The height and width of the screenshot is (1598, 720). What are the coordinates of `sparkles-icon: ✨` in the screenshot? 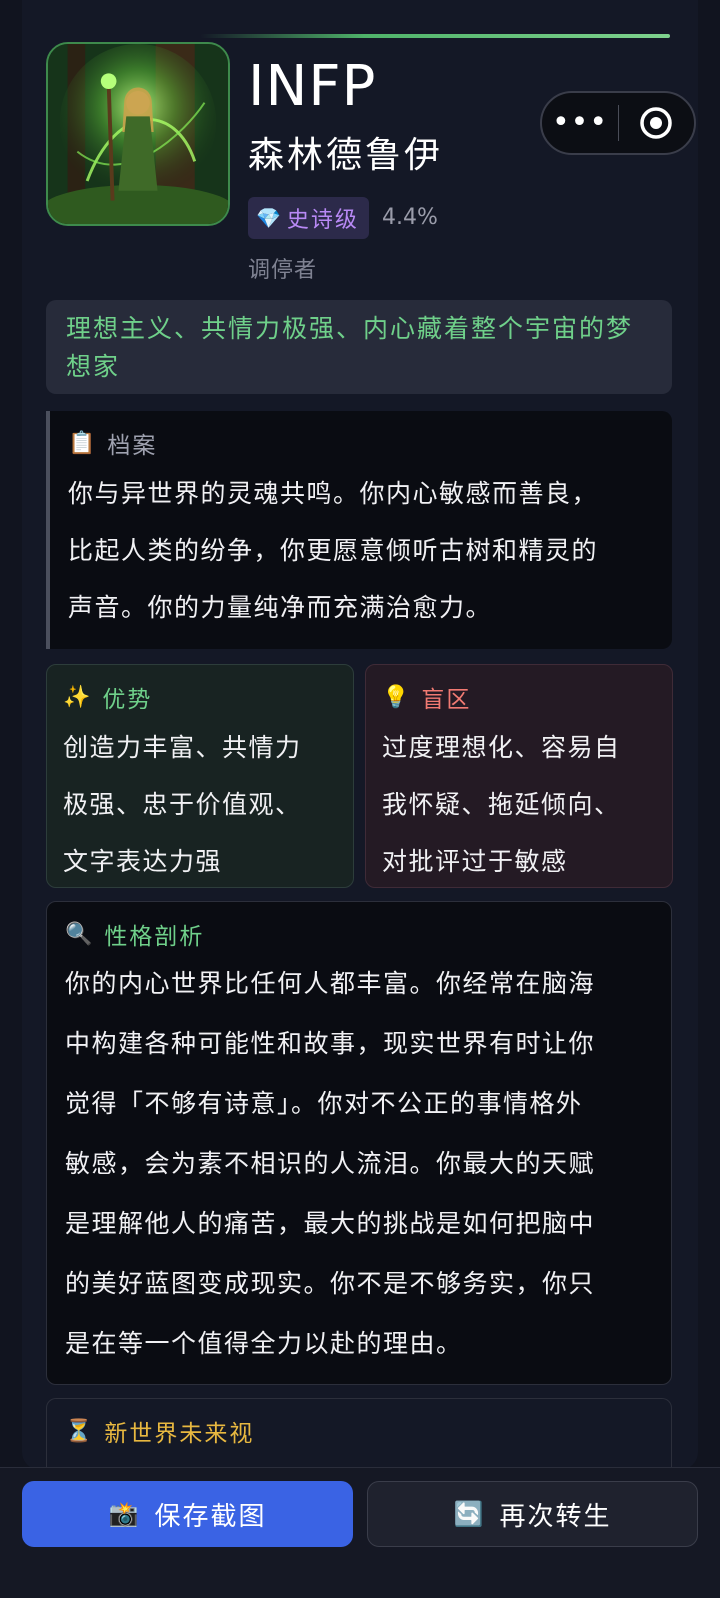 It's located at (78, 697).